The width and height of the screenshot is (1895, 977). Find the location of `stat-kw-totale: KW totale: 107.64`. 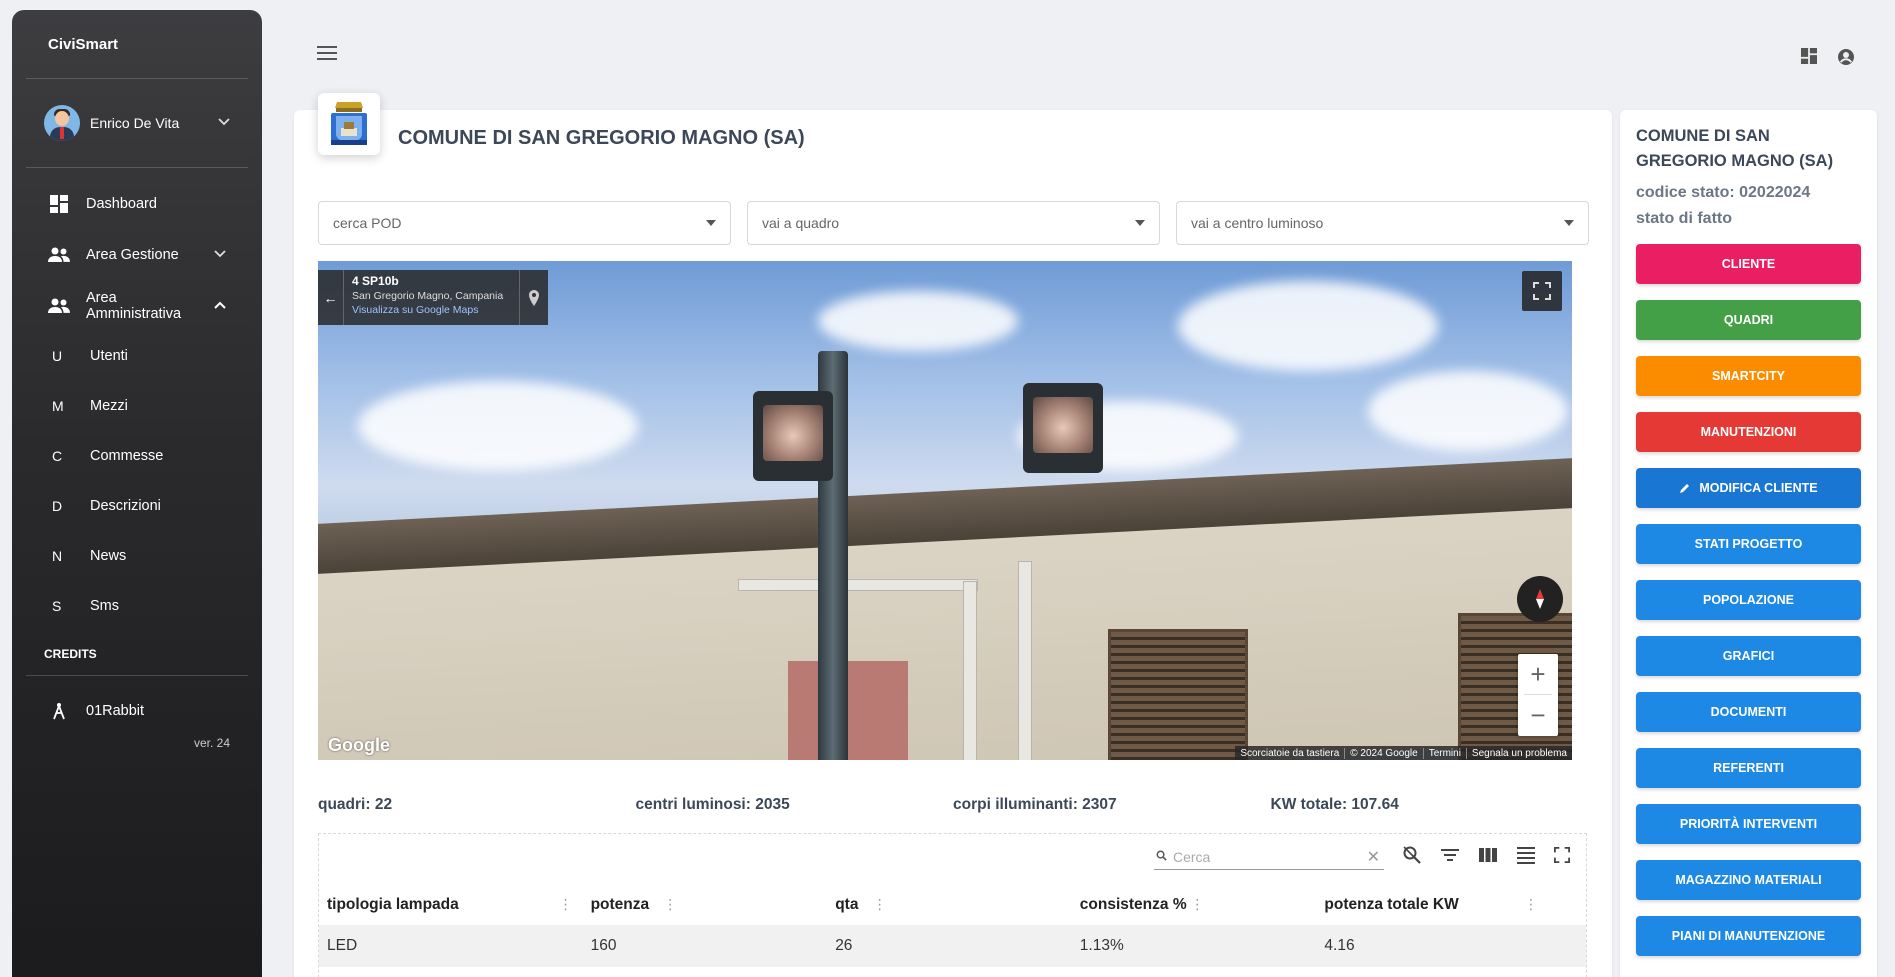

stat-kw-totale: KW totale: 107.64 is located at coordinates (1334, 804).